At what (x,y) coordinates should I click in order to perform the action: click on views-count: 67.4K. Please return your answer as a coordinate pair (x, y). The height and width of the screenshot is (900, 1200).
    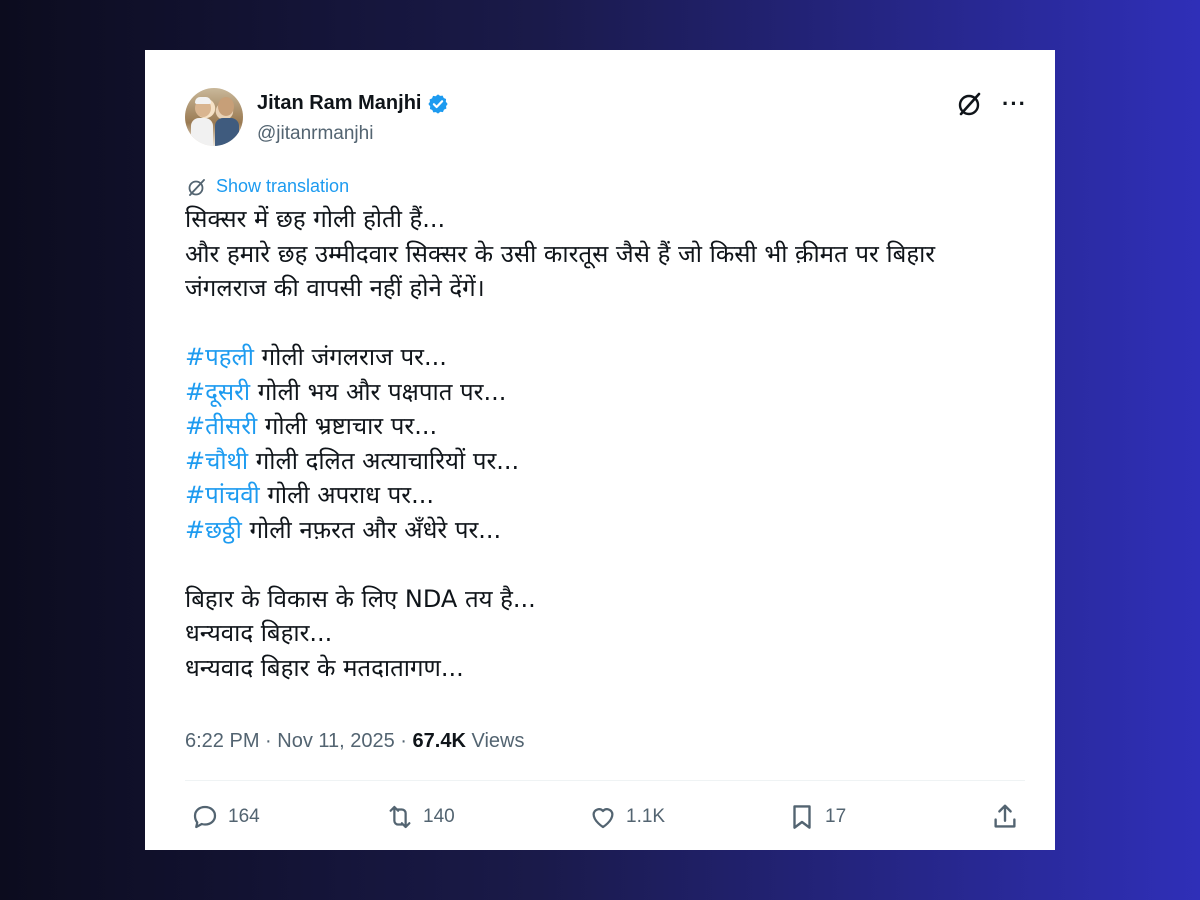
    Looking at the image, I should click on (439, 741).